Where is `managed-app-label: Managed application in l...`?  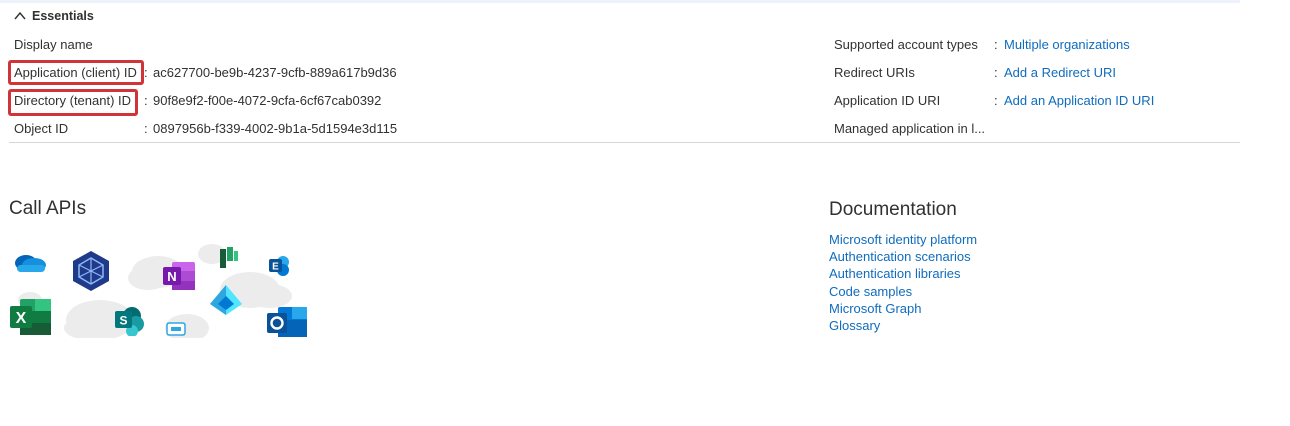
managed-app-label: Managed application in l... is located at coordinates (910, 128).